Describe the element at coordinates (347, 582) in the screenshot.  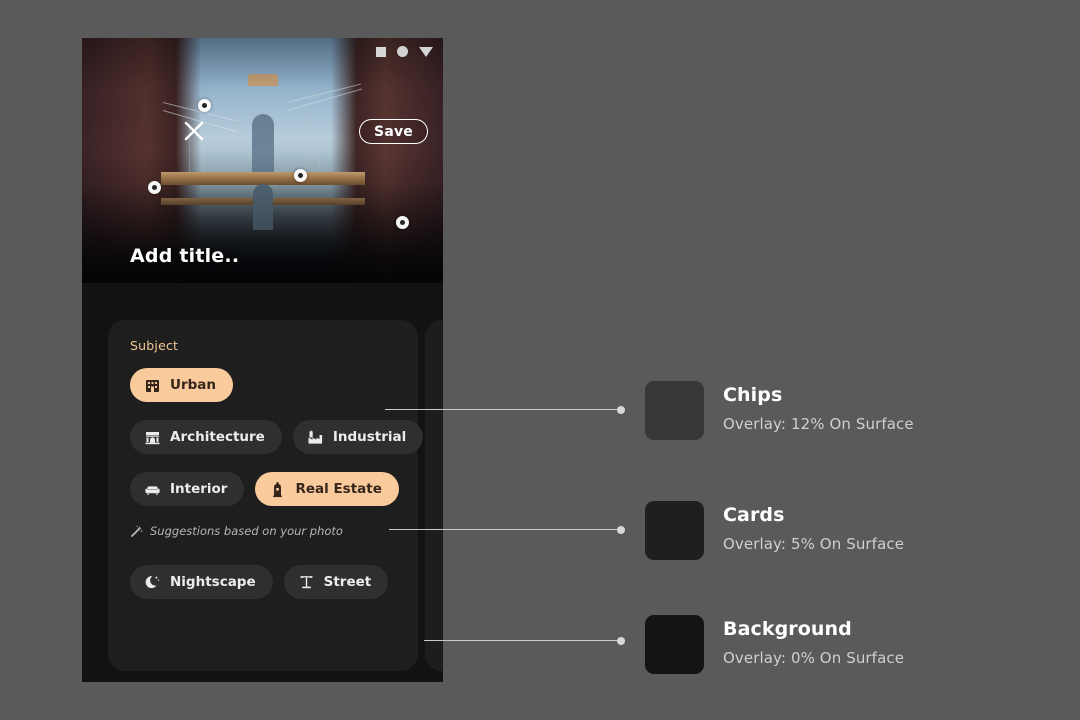
I see `chip-label: Street` at that location.